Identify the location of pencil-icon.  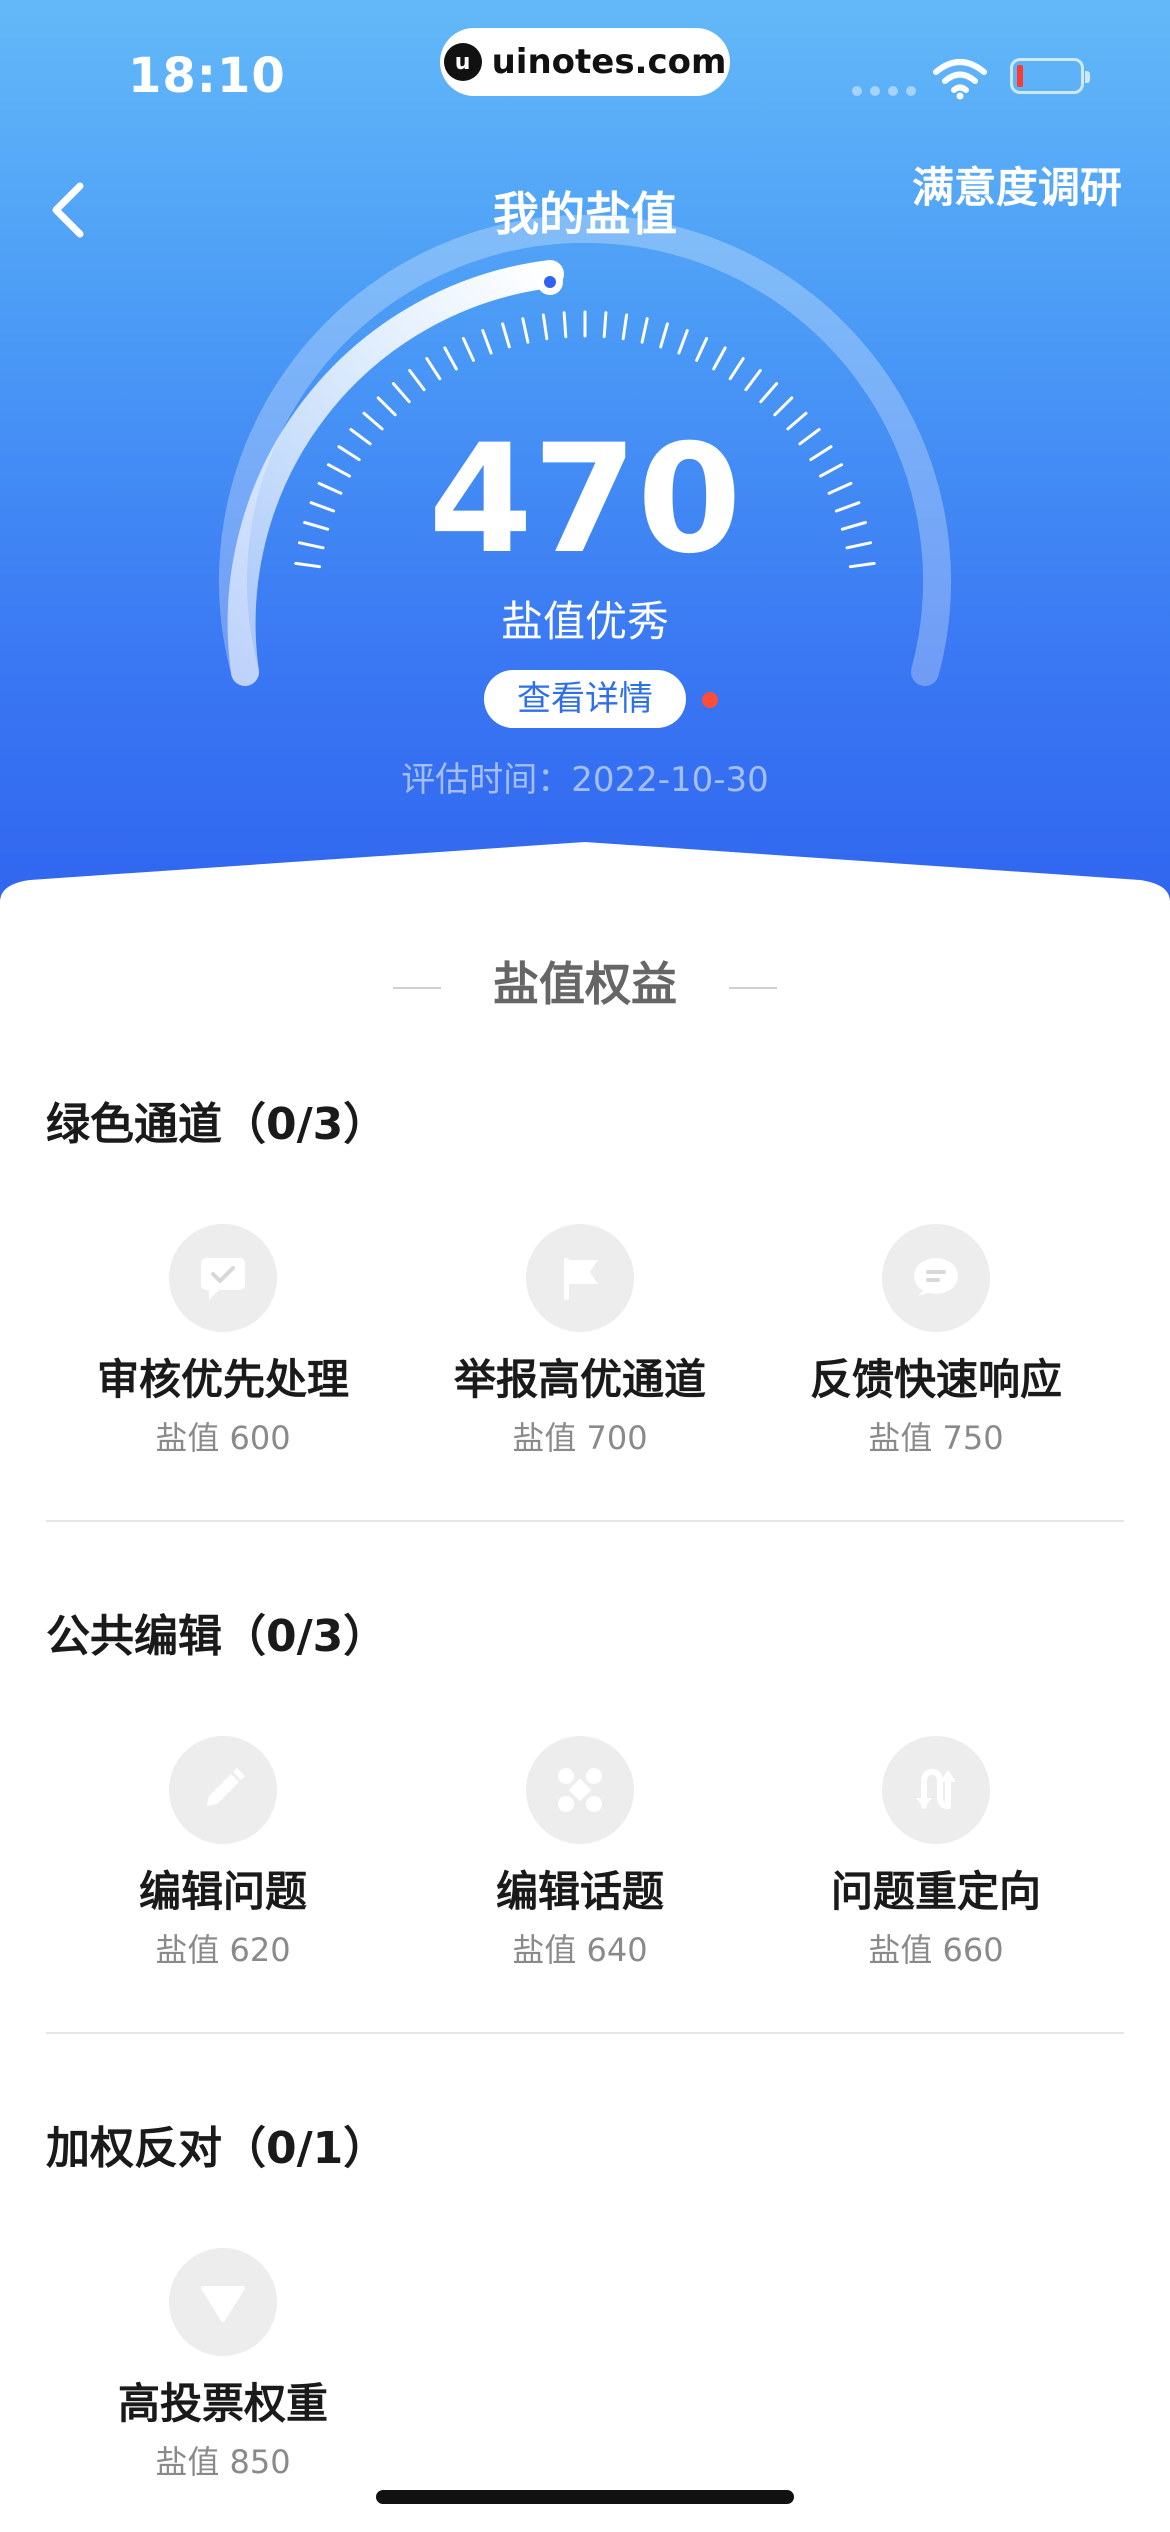
(223, 1790).